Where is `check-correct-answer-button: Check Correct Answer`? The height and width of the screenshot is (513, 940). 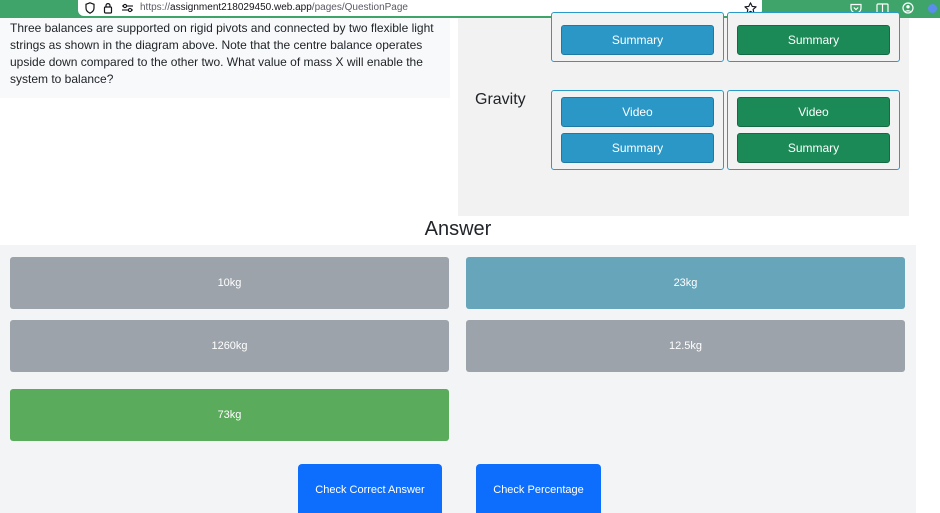
check-correct-answer-button: Check Correct Answer is located at coordinates (370, 488).